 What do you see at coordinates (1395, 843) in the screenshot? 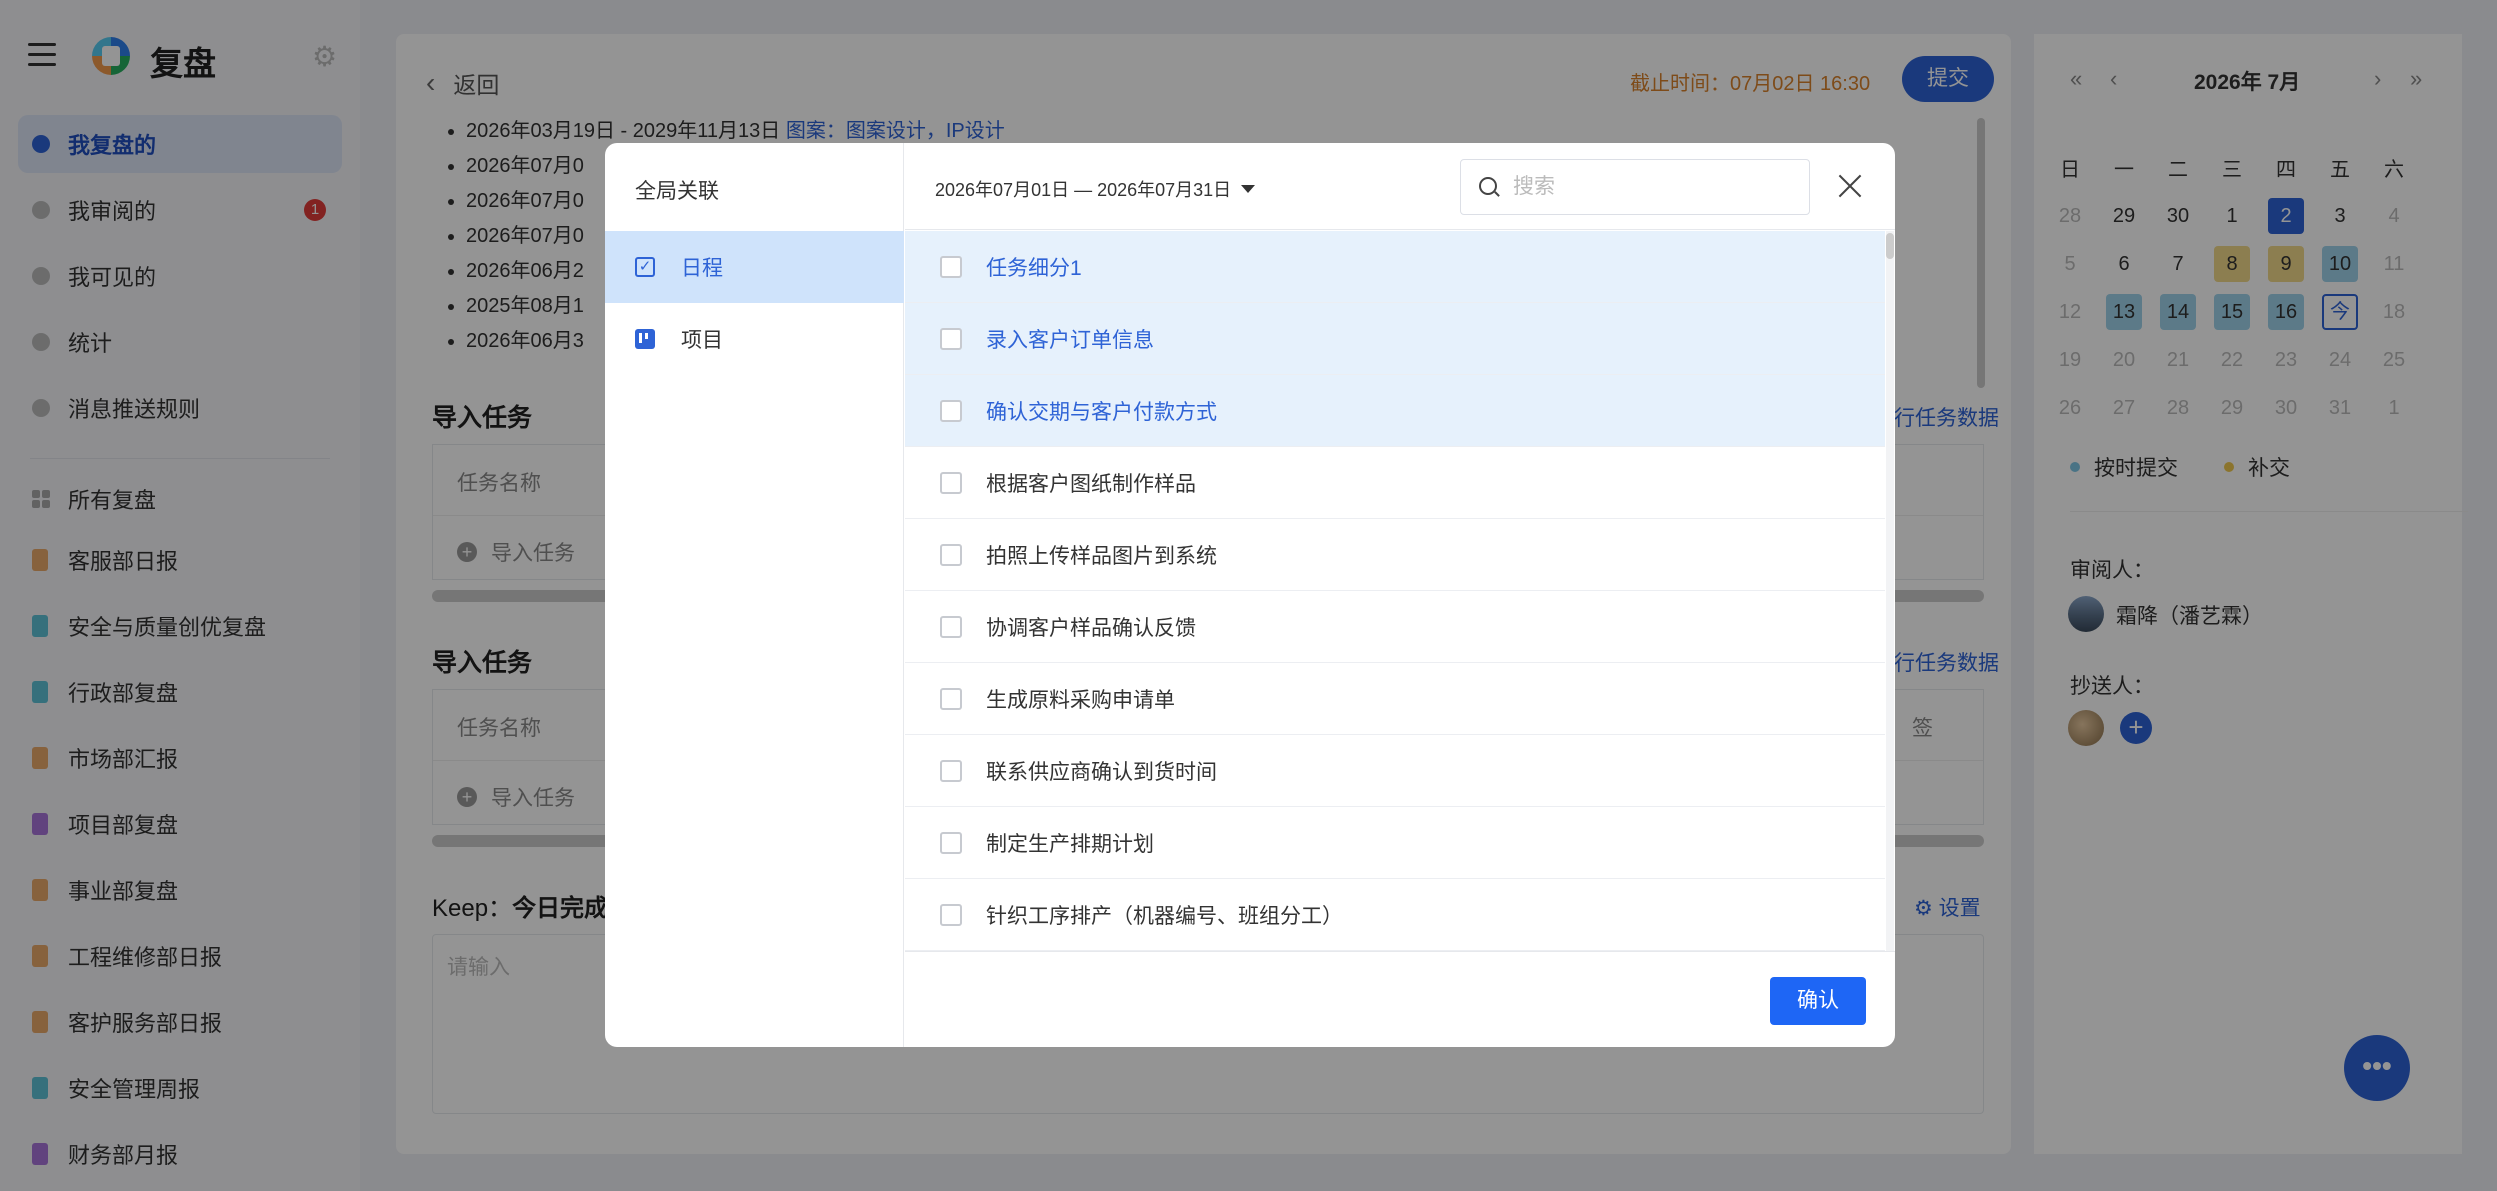
I see `task-row: 制定生产排期计划` at bounding box center [1395, 843].